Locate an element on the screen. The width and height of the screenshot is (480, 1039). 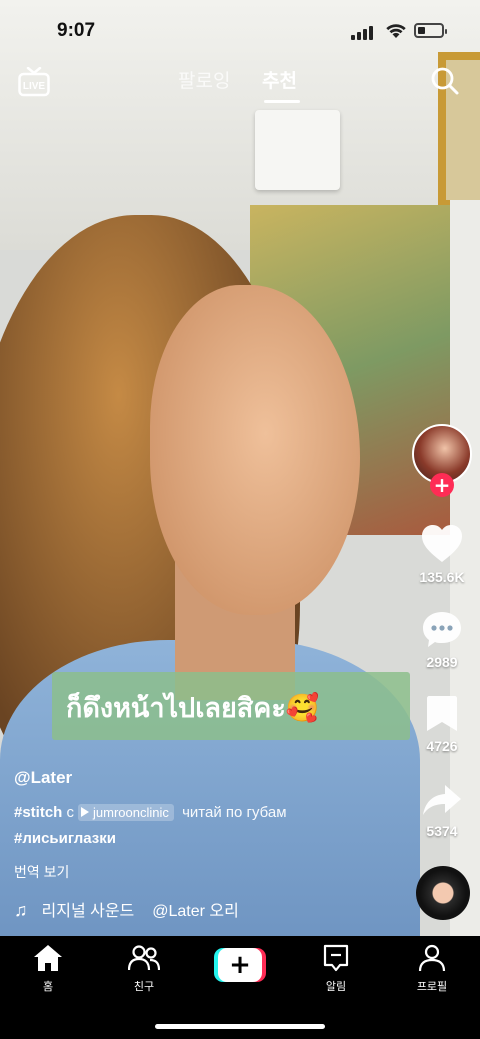
post-description-line2: #лисьиглазки is located at coordinates (65, 838).